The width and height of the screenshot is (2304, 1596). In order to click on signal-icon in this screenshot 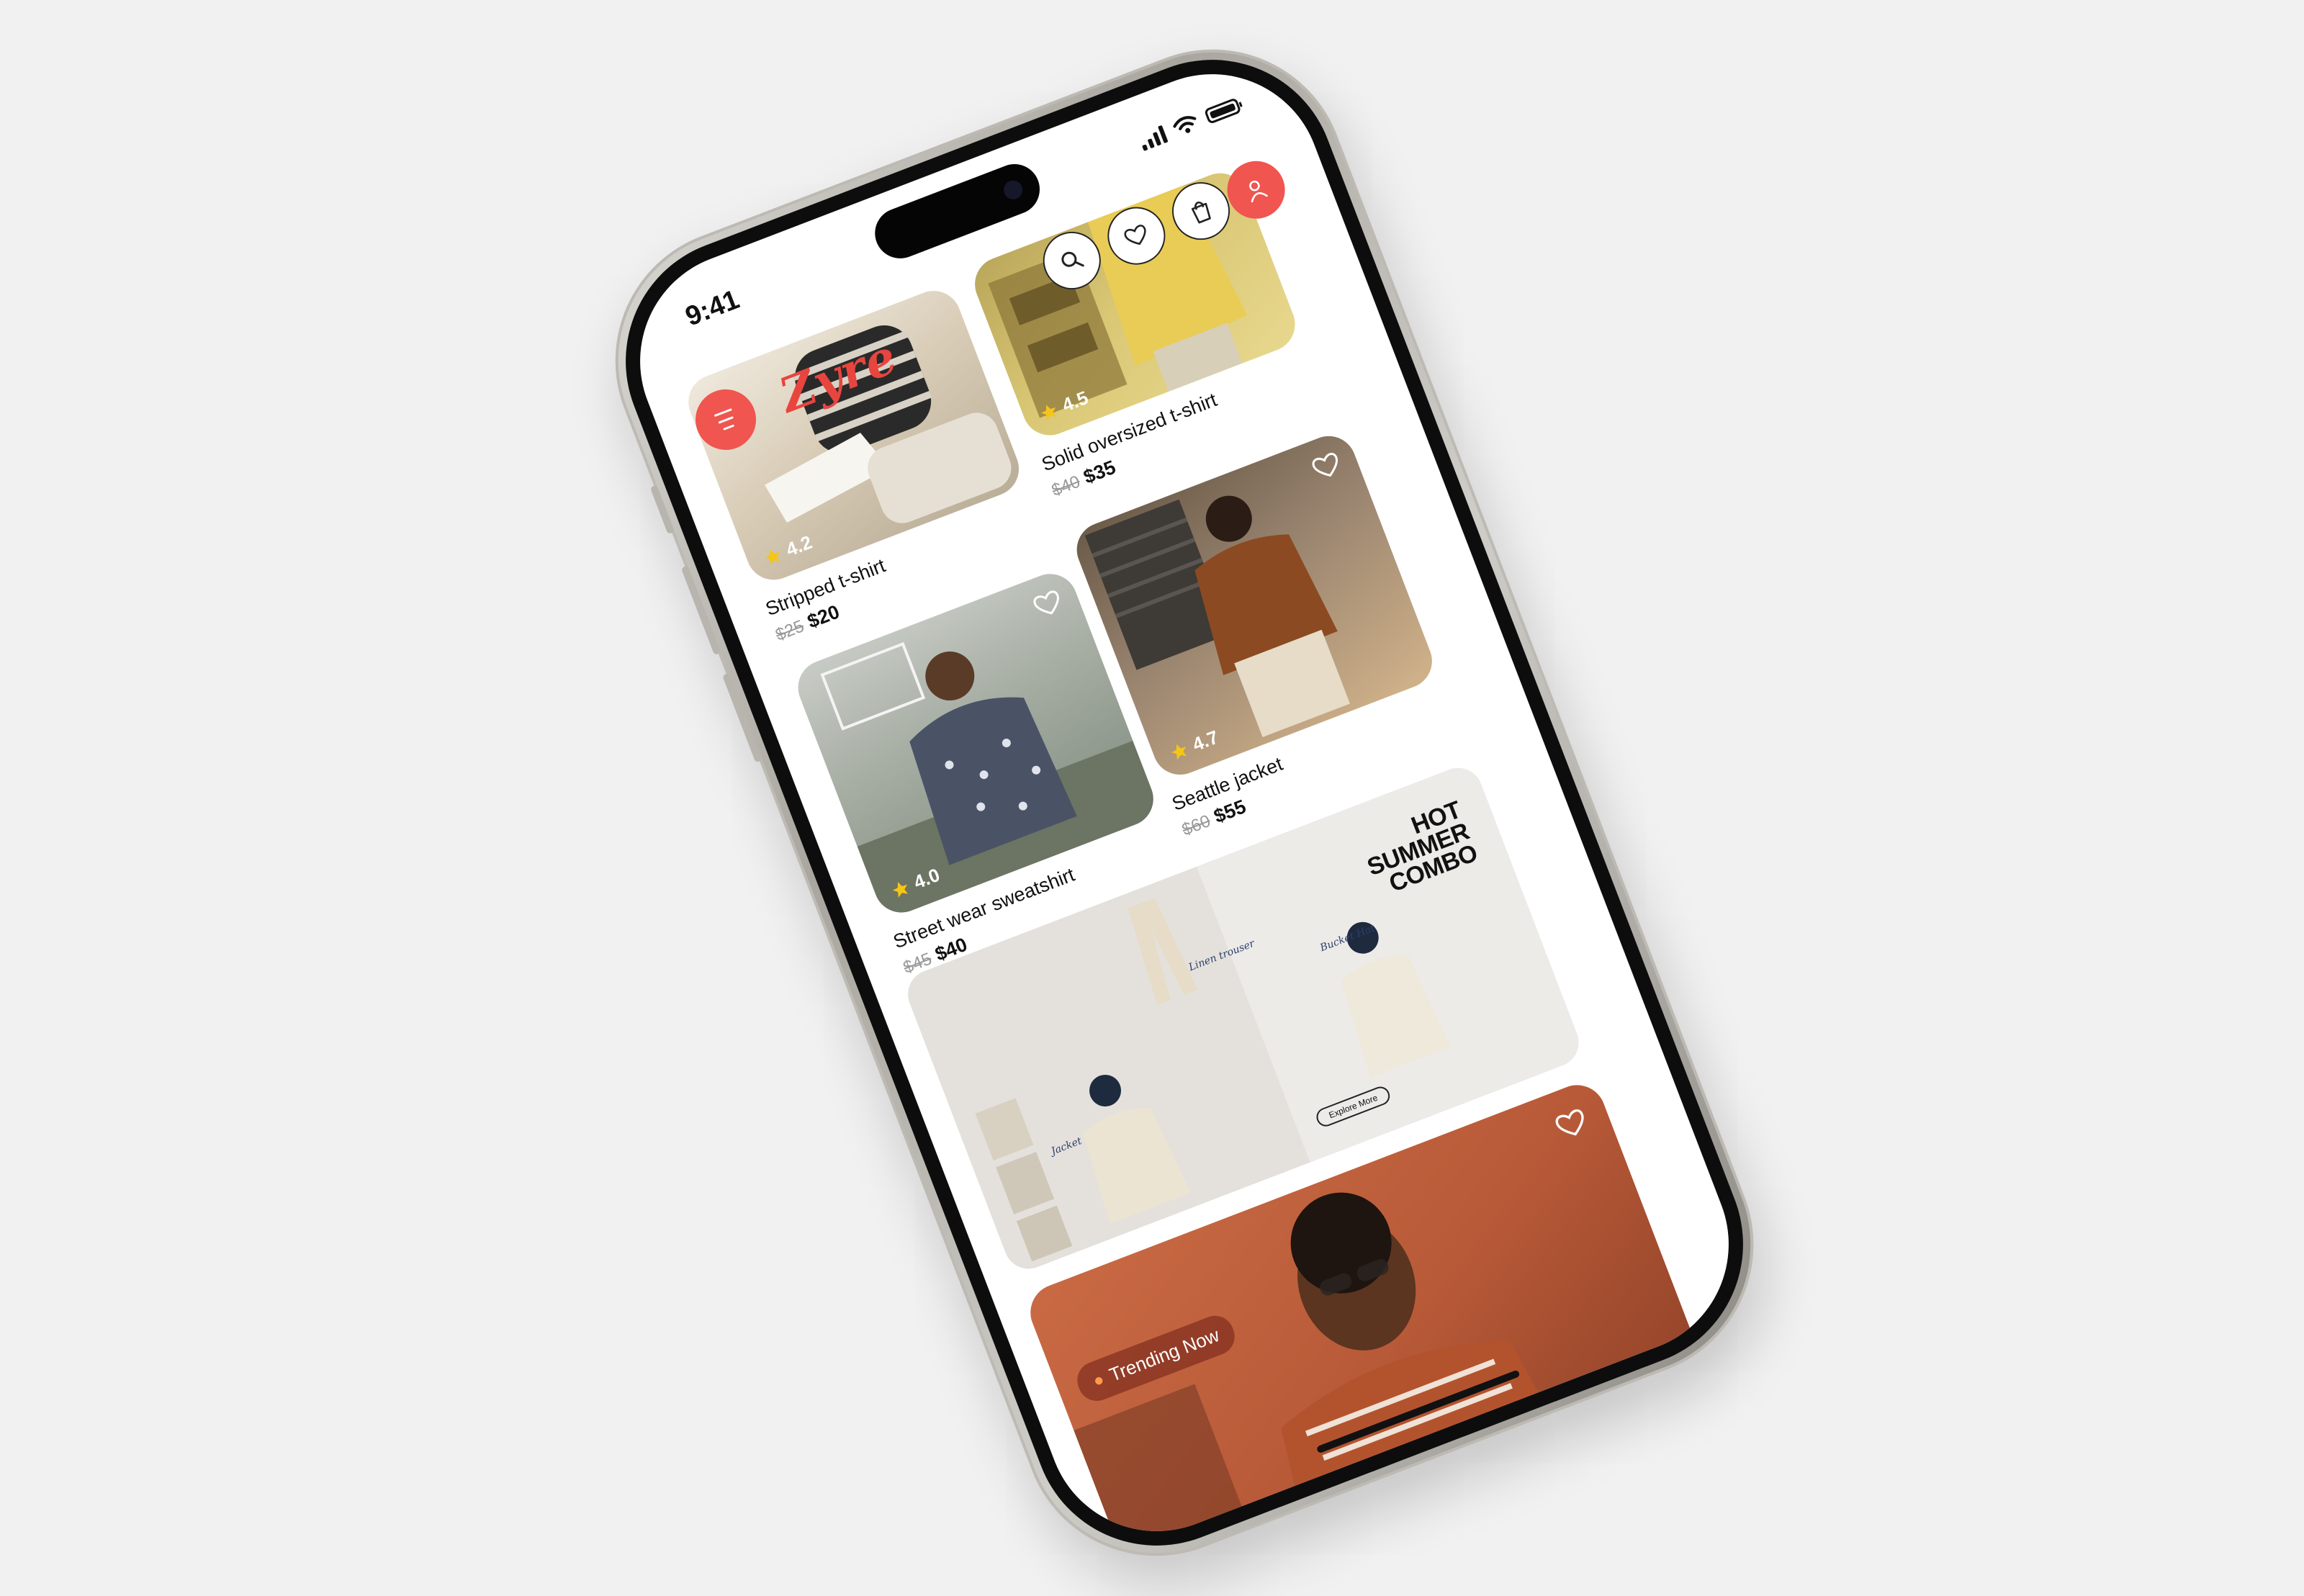, I will do `click(1153, 138)`.